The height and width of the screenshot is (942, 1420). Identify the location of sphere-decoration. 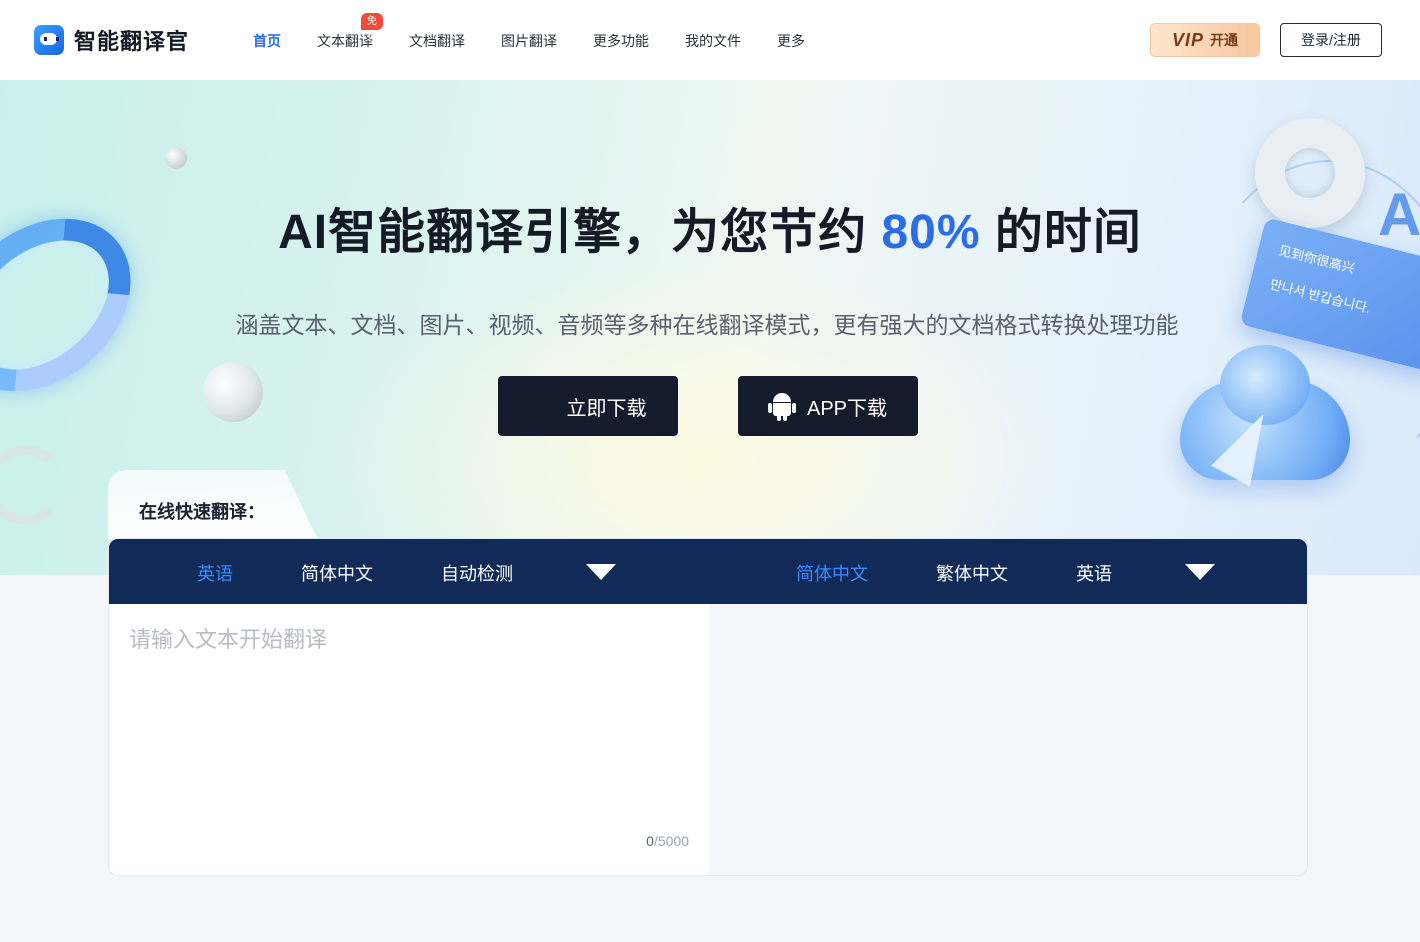
(233, 392).